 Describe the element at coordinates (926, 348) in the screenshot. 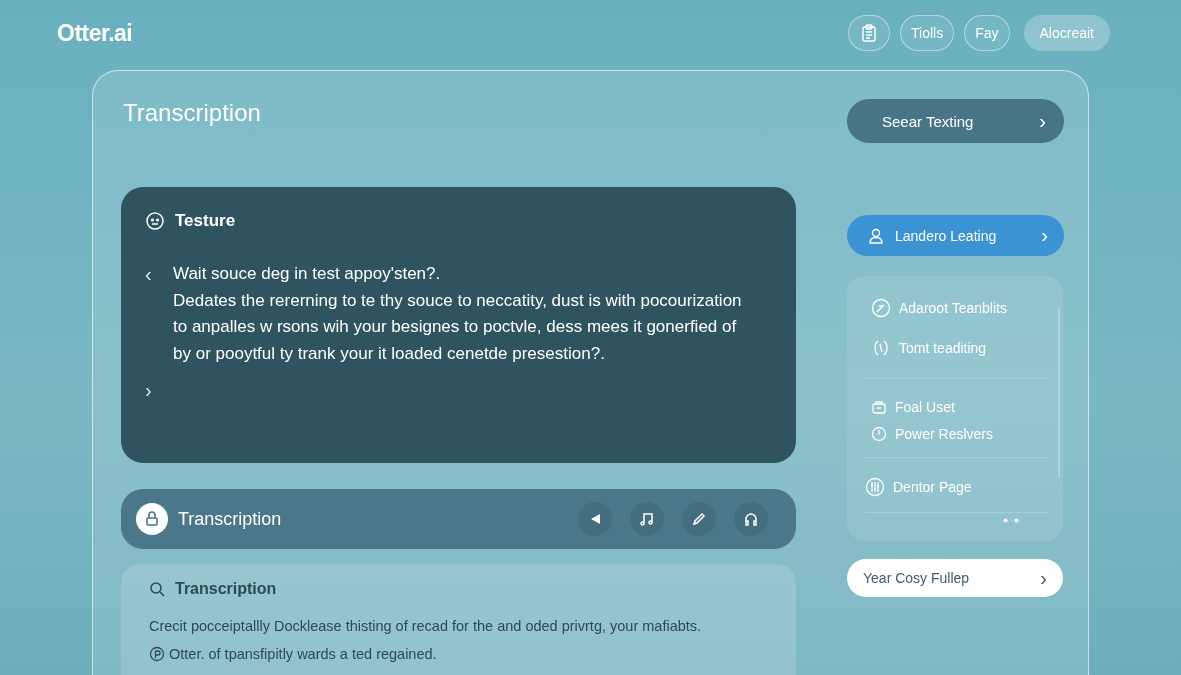

I see `menu-item: Tomt teaditing` at that location.